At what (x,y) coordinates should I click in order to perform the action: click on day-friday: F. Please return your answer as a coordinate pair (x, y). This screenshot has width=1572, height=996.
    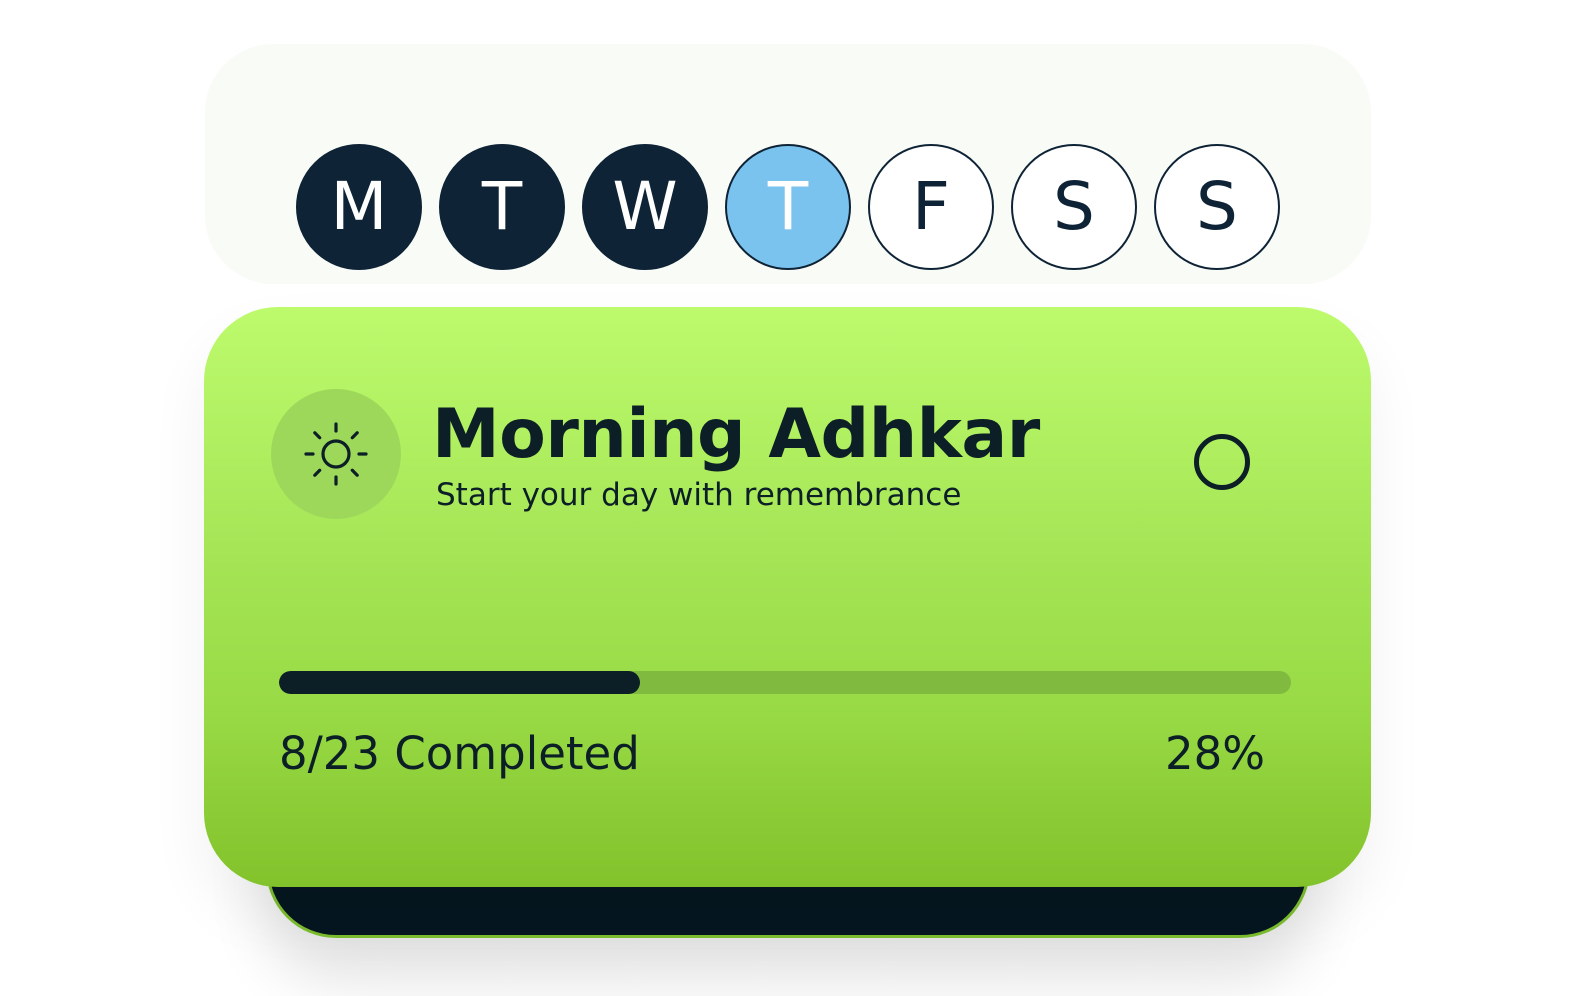
    Looking at the image, I should click on (931, 207).